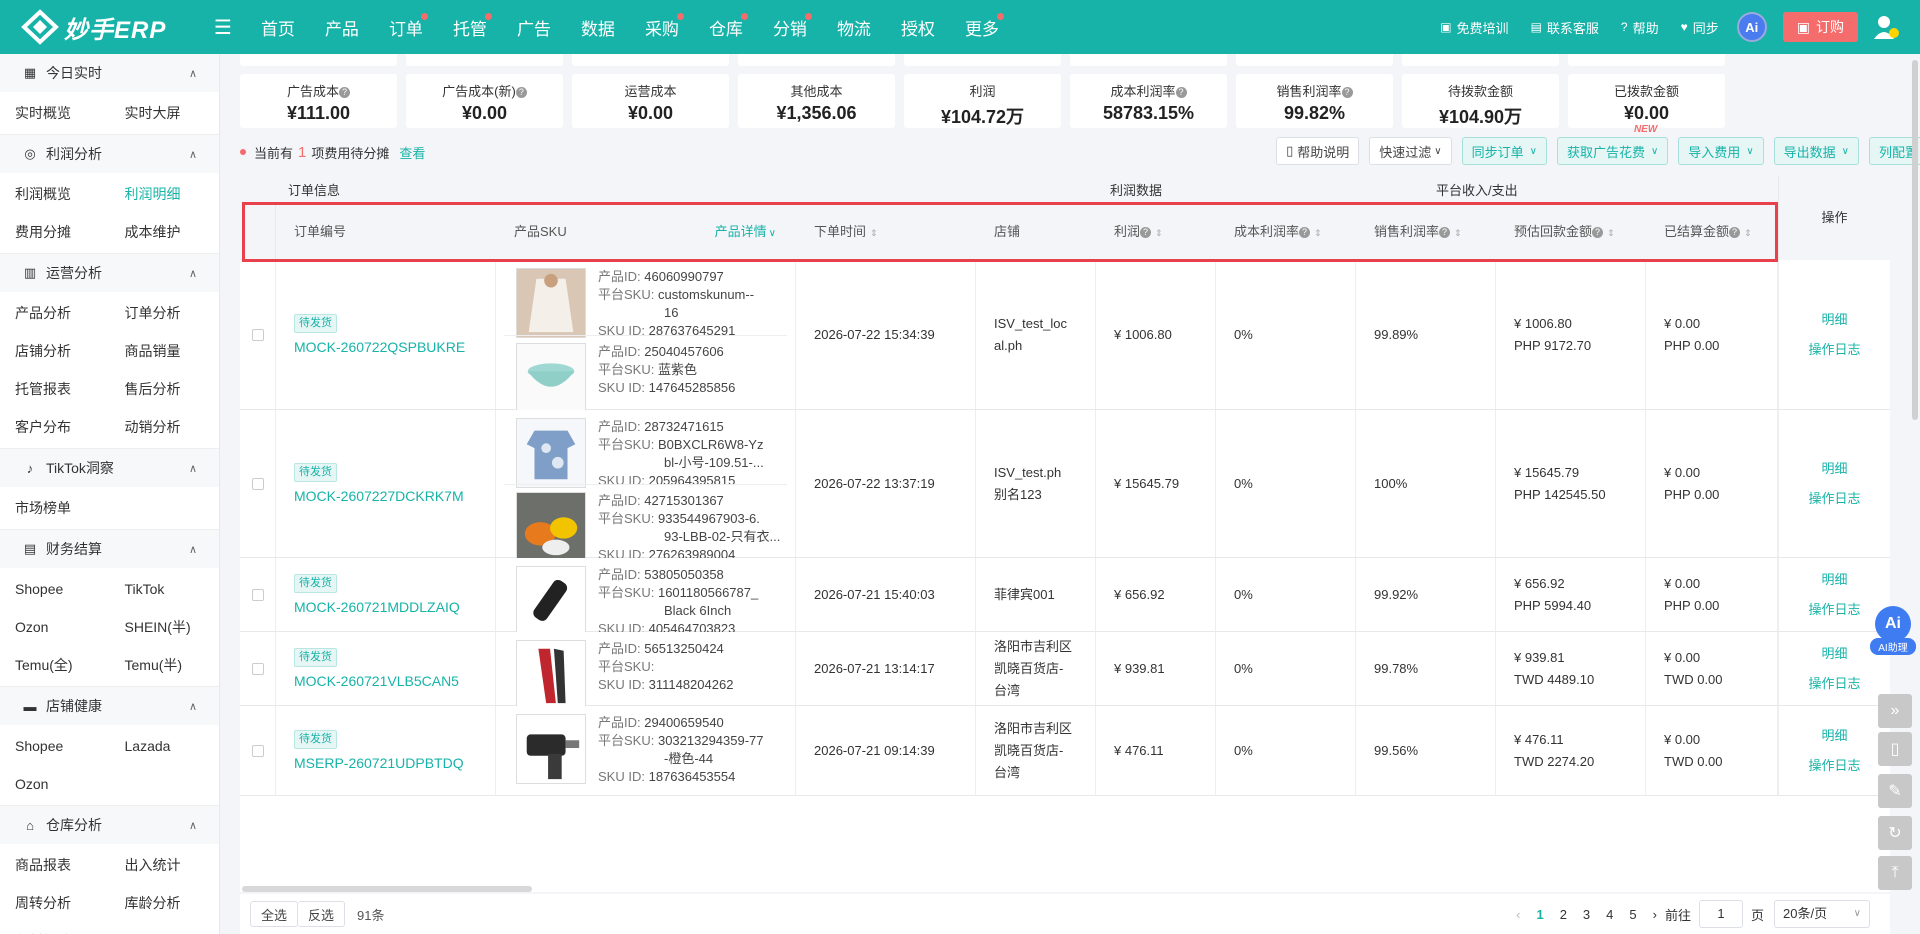 Image resolution: width=1920 pixels, height=934 pixels. I want to click on order-number-link: MOCK-260721MDDLZAIQ, so click(377, 607).